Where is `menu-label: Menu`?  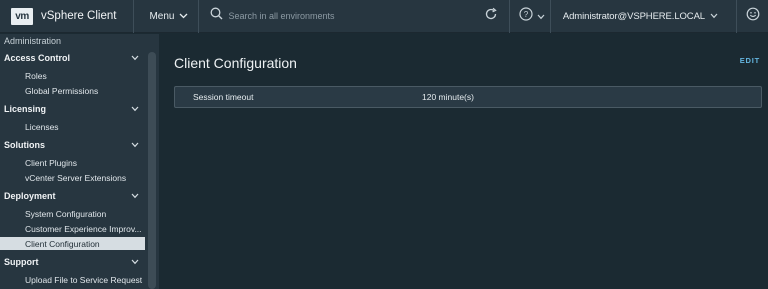 menu-label: Menu is located at coordinates (162, 16).